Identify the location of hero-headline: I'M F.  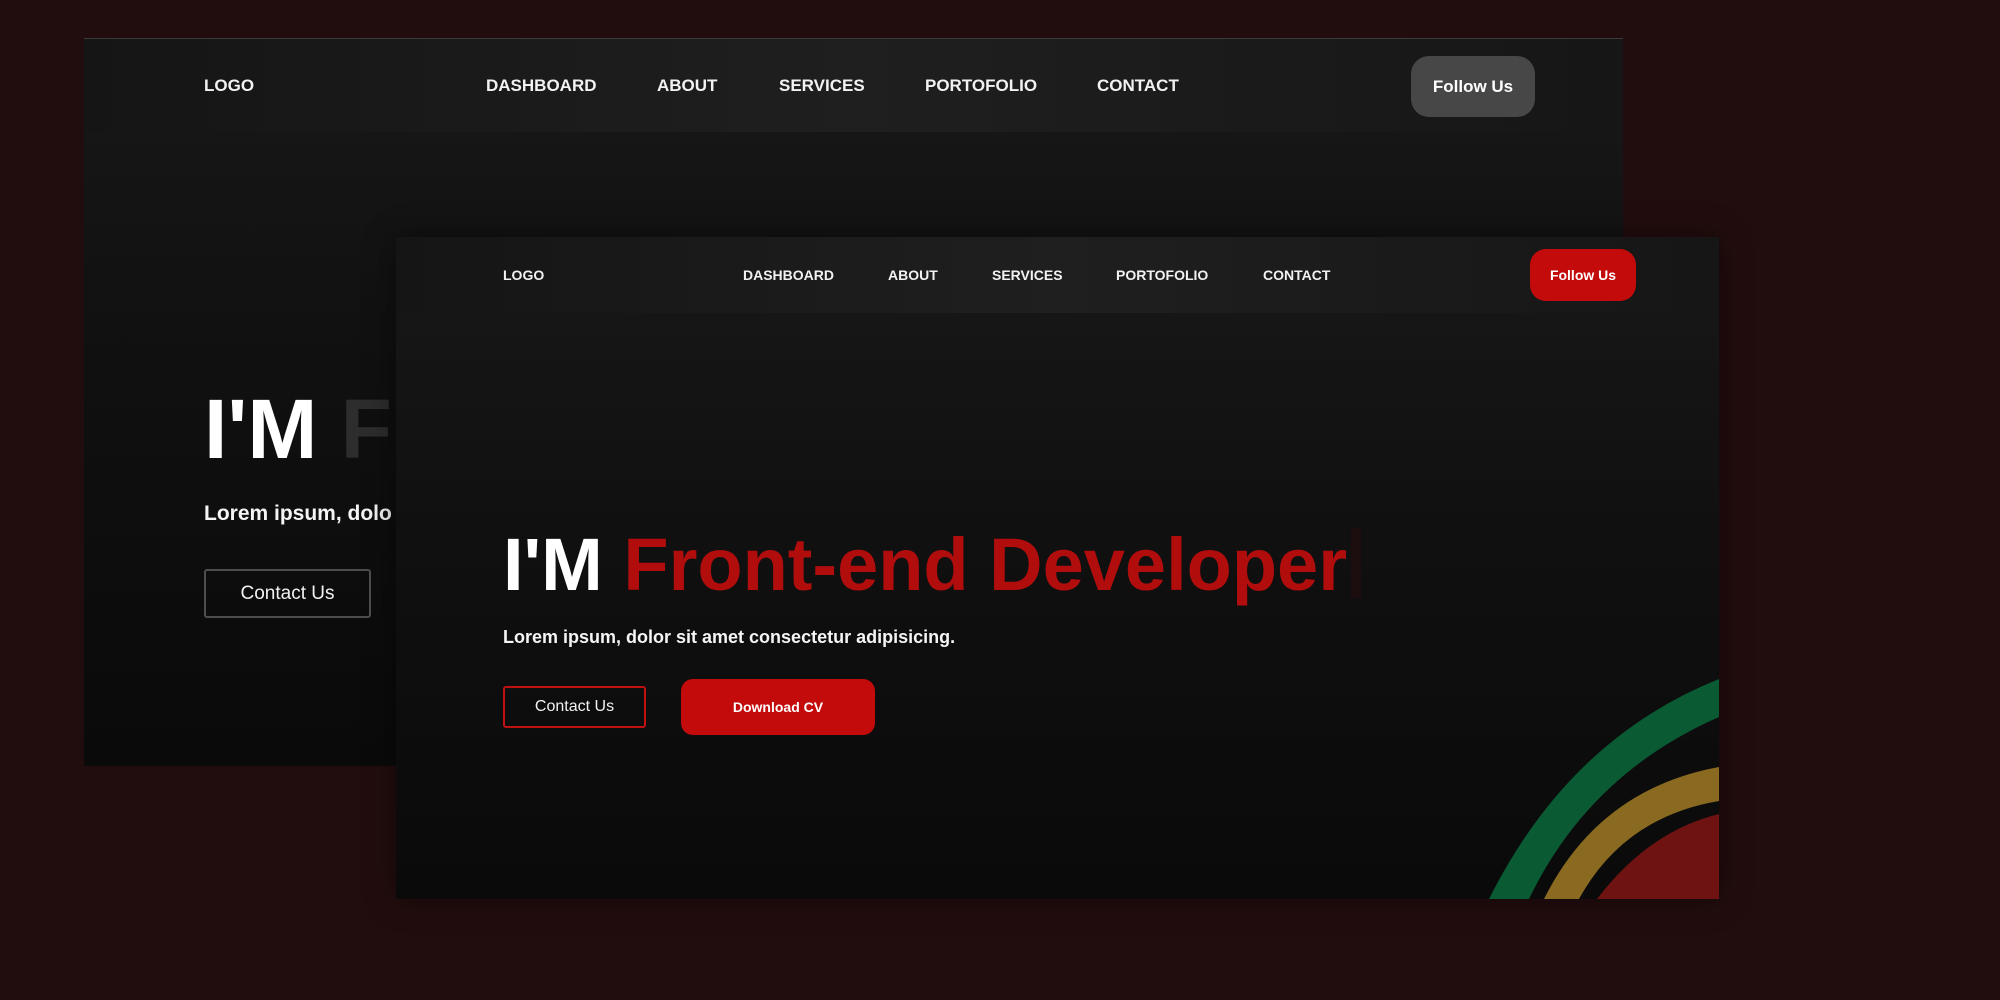
(298, 429).